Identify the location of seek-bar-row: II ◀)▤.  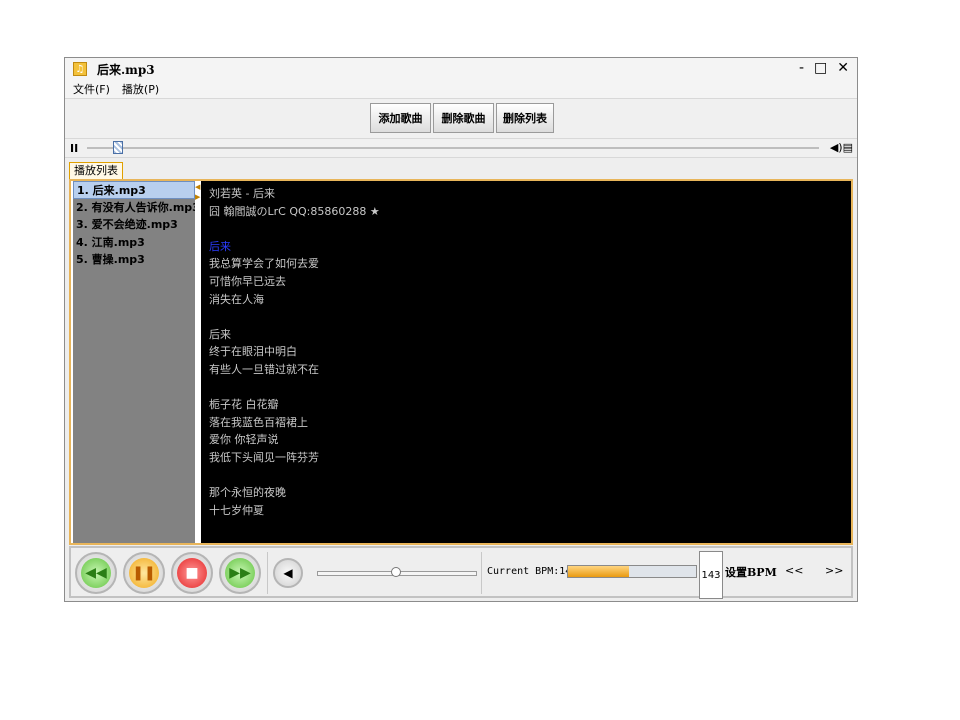
(461, 148).